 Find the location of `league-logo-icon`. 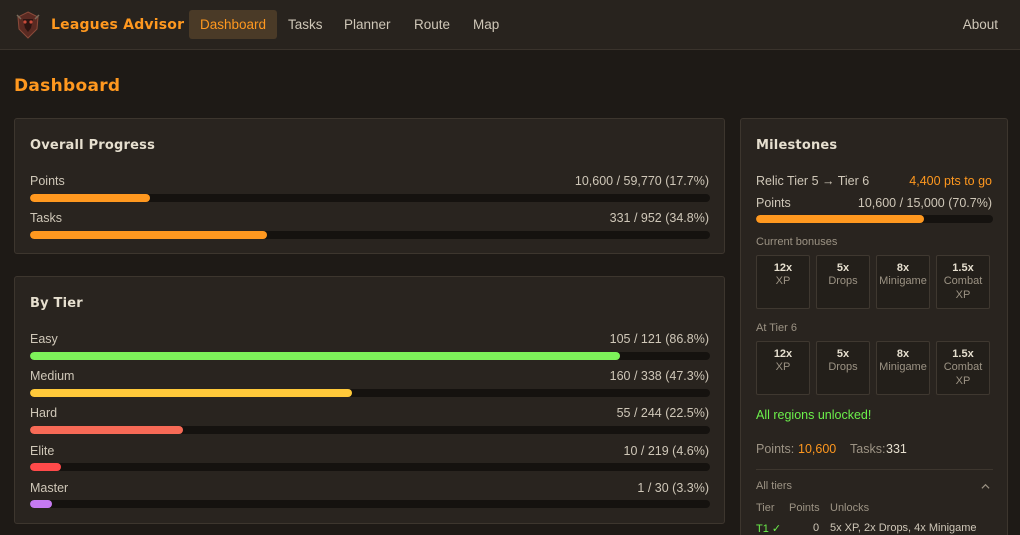

league-logo-icon is located at coordinates (28, 25).